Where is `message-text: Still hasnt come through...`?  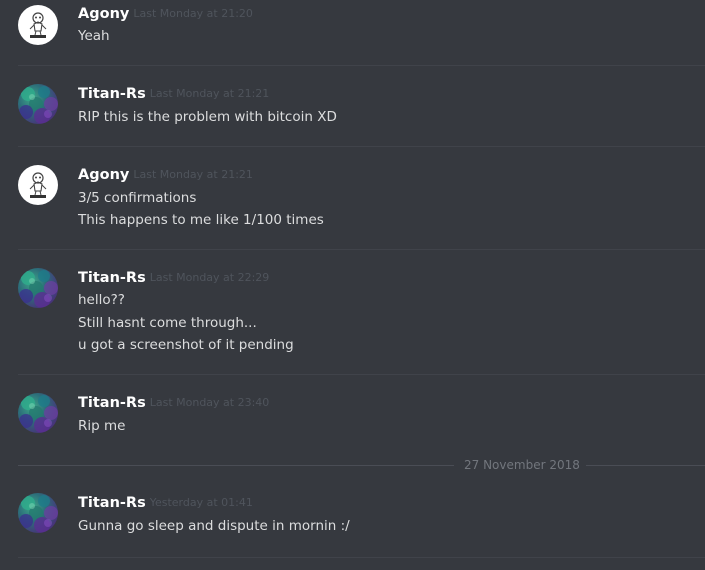 message-text: Still hasnt come through... is located at coordinates (167, 323).